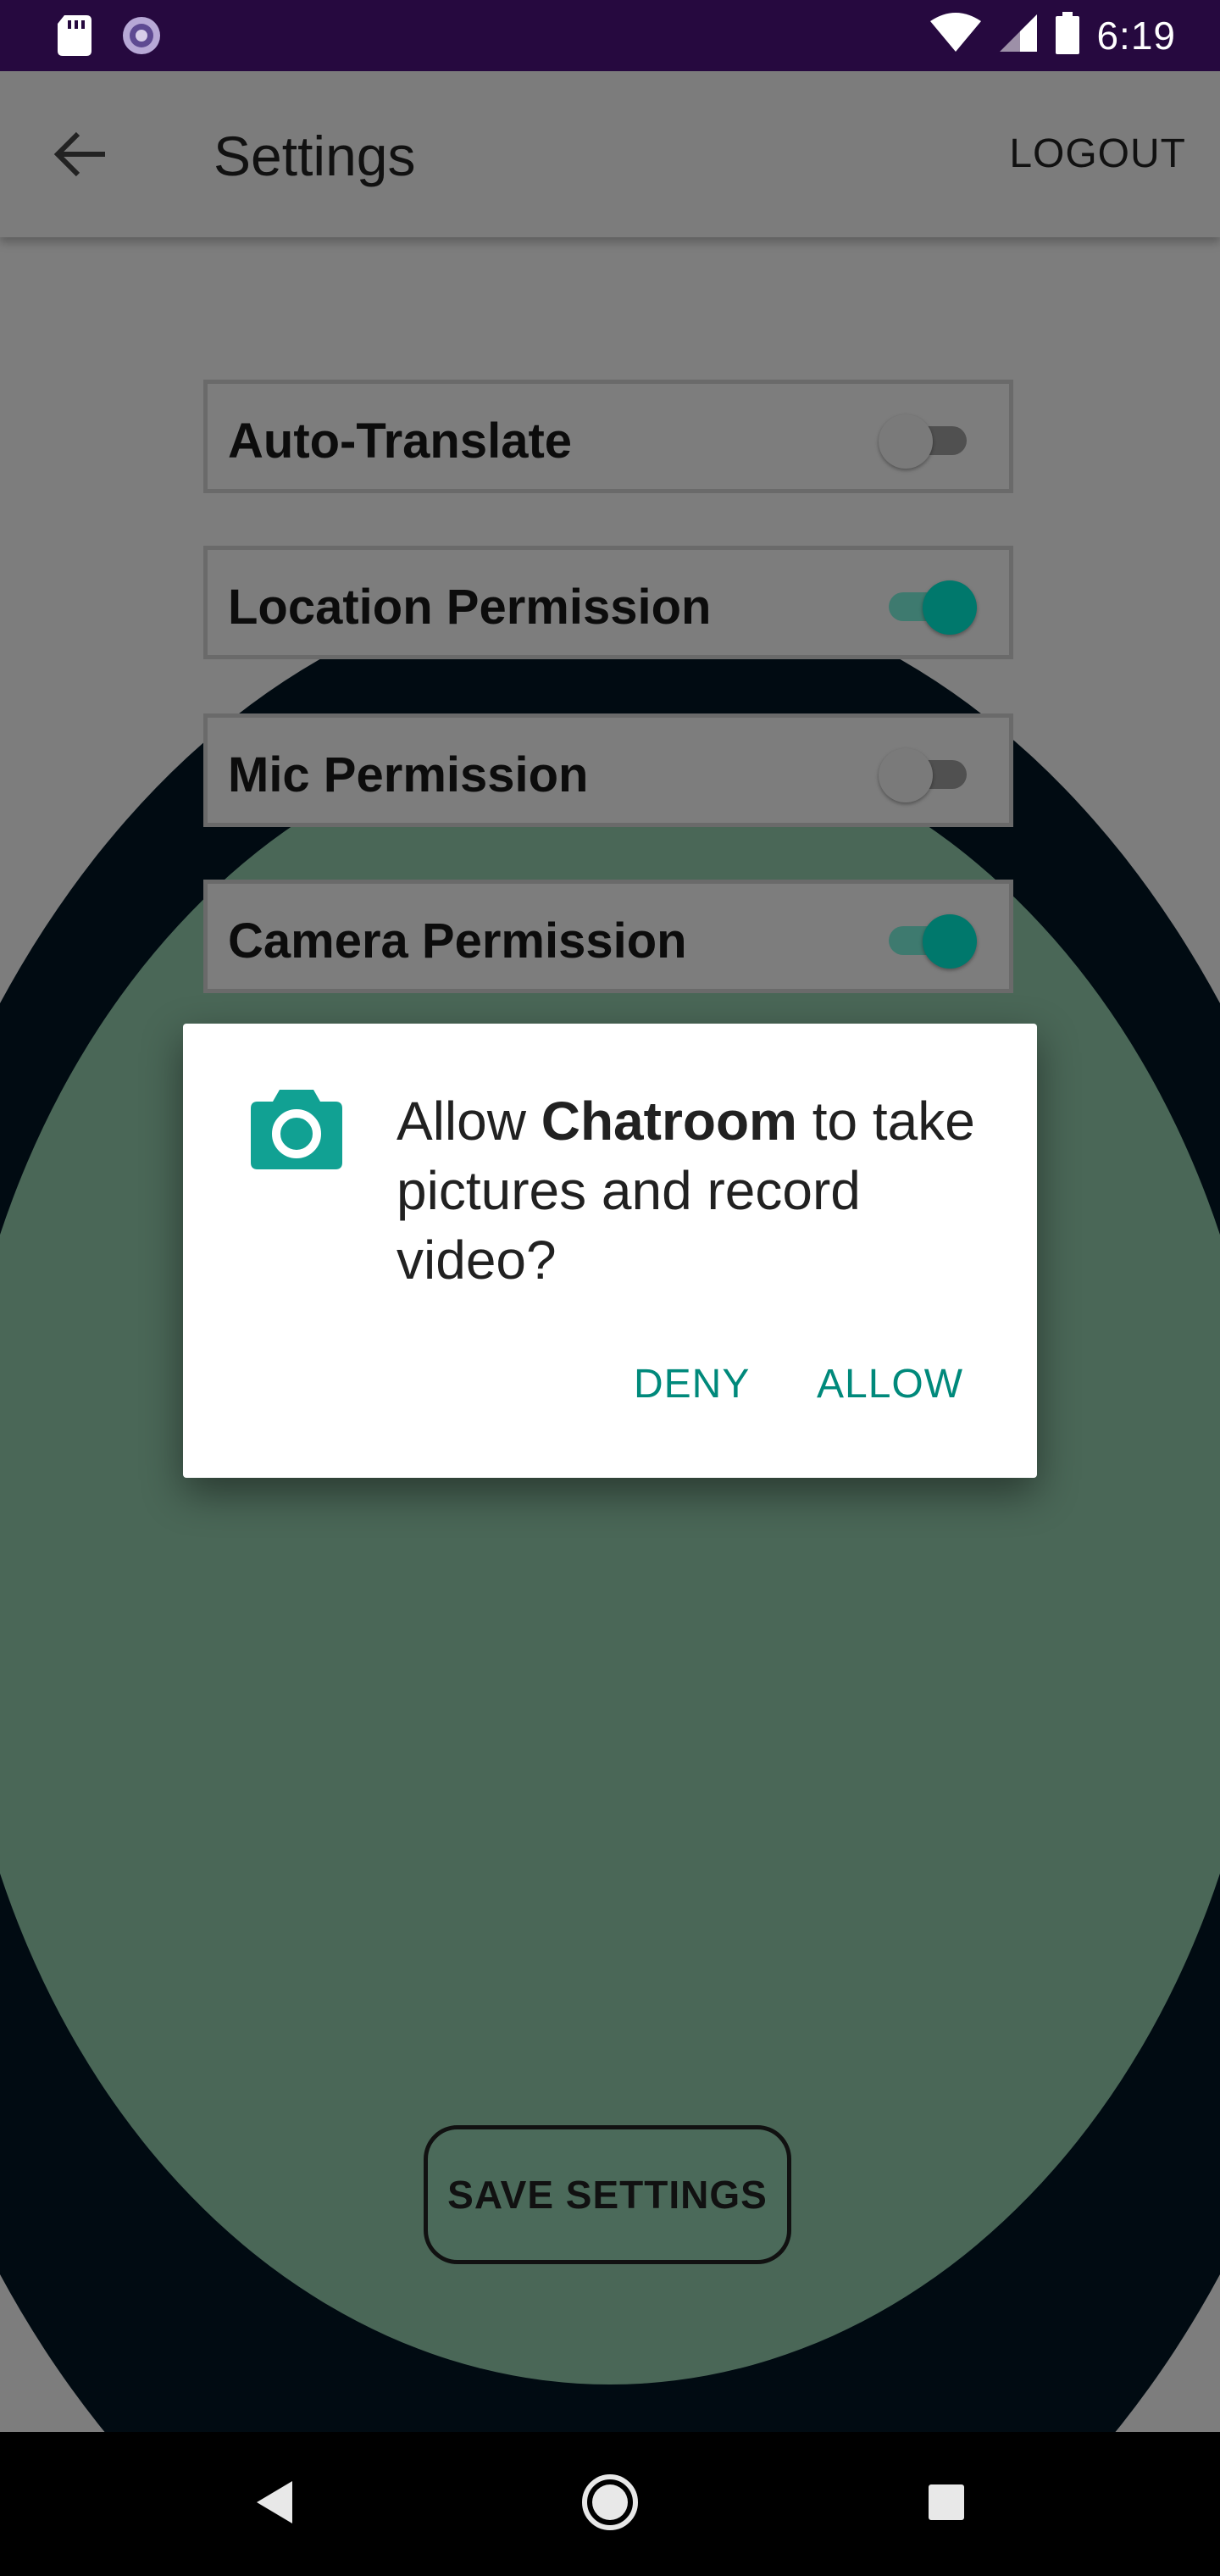  I want to click on dialog-app-name: Chatroom, so click(669, 1121).